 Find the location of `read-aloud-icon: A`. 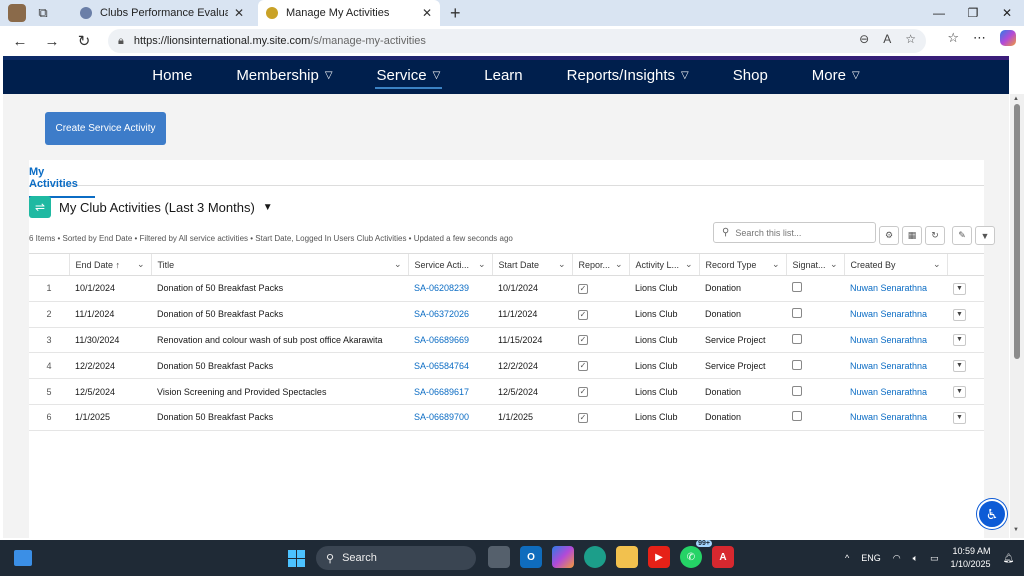

read-aloud-icon: A is located at coordinates (887, 39).